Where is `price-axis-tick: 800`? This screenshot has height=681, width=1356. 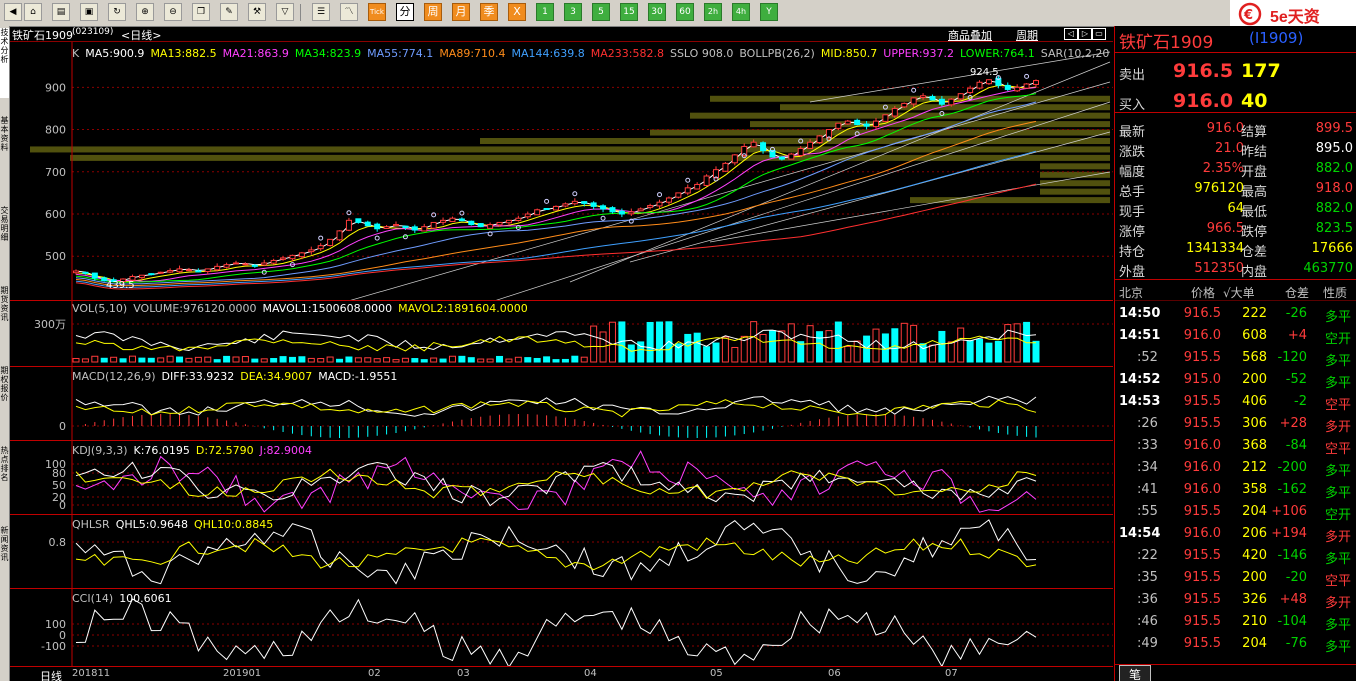 price-axis-tick: 800 is located at coordinates (55, 130).